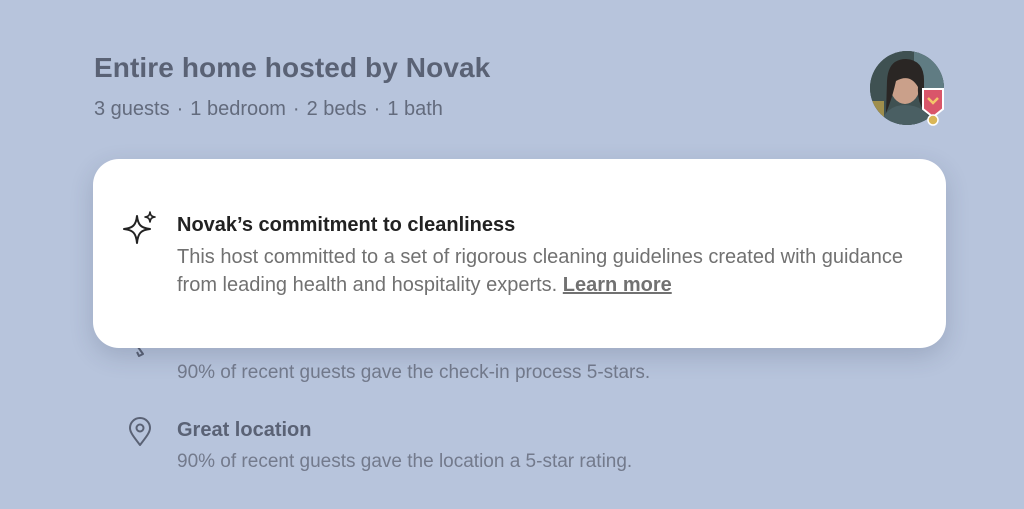 The height and width of the screenshot is (509, 1024). I want to click on beds-count: 2 beds, so click(336, 109).